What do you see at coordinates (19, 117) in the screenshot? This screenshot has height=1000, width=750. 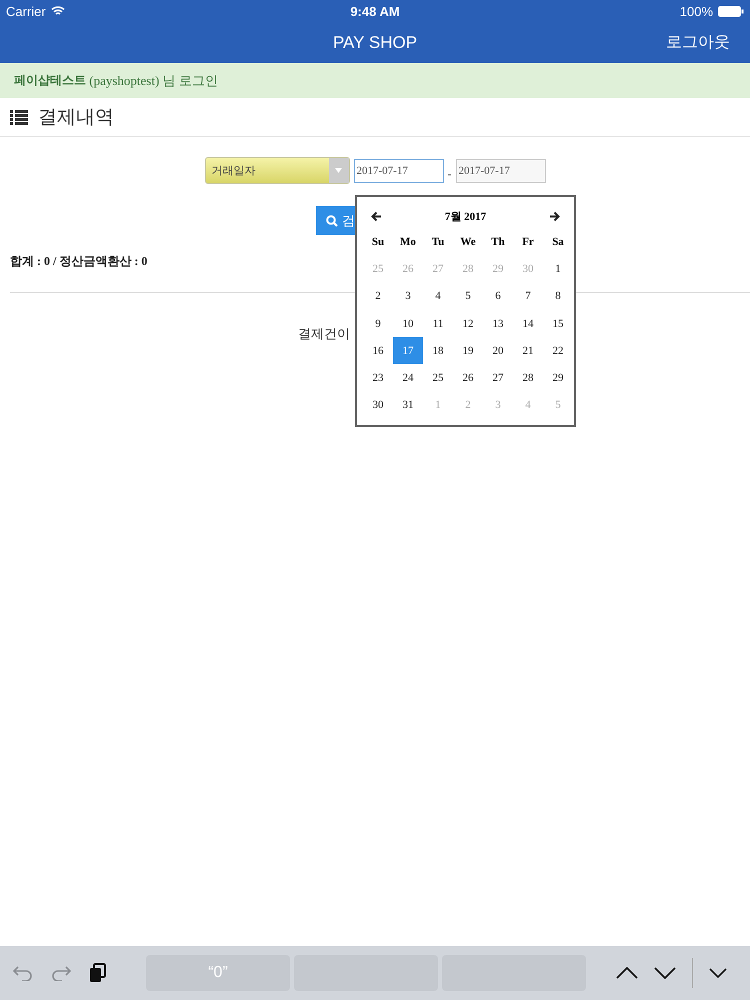 I see `list-icon` at bounding box center [19, 117].